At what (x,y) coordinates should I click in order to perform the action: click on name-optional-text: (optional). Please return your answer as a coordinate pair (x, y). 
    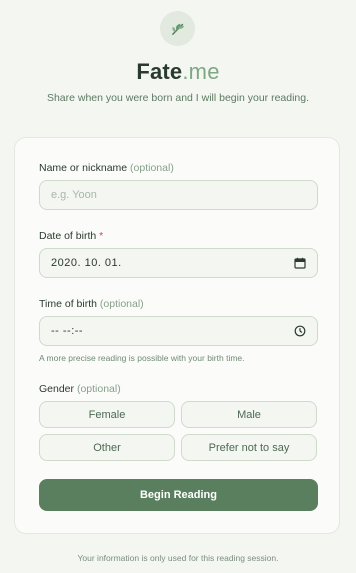
    Looking at the image, I should click on (152, 168).